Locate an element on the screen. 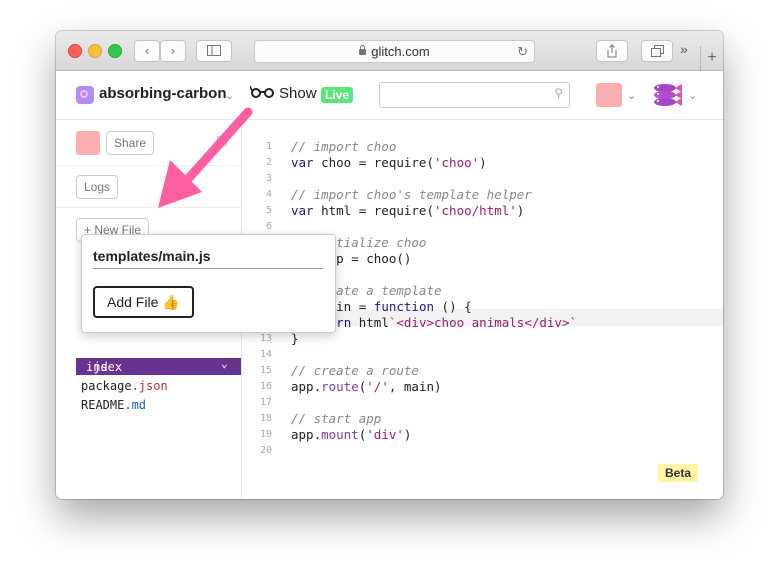 The height and width of the screenshot is (579, 779). minimize-window-button is located at coordinates (95, 51).